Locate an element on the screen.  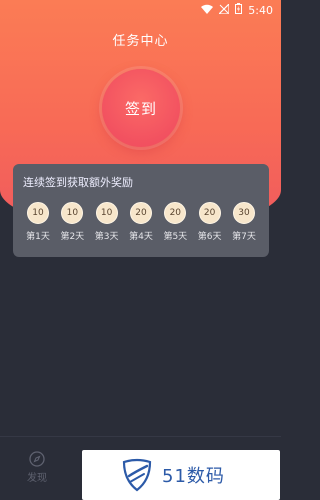
reward-day-1: 10 第1天 is located at coordinates (38, 222).